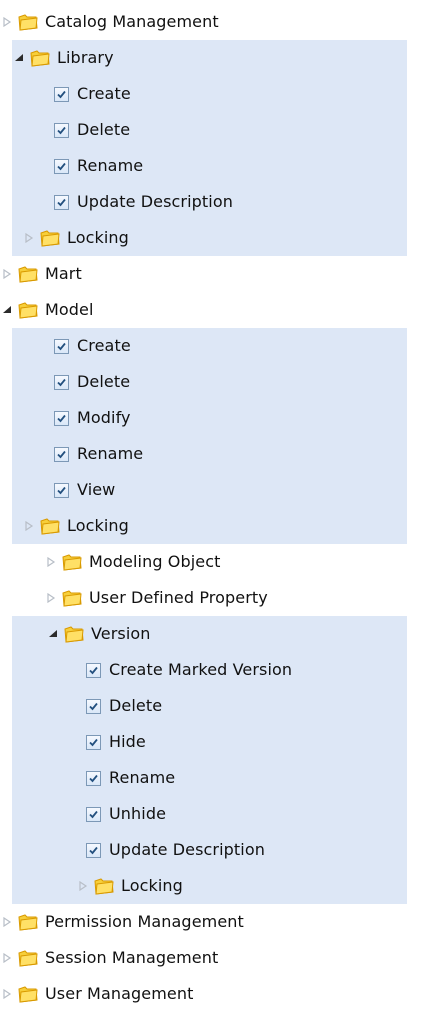 This screenshot has width=421, height=1012. Describe the element at coordinates (209, 778) in the screenshot. I see `tree-item-version-rename: Rename` at that location.